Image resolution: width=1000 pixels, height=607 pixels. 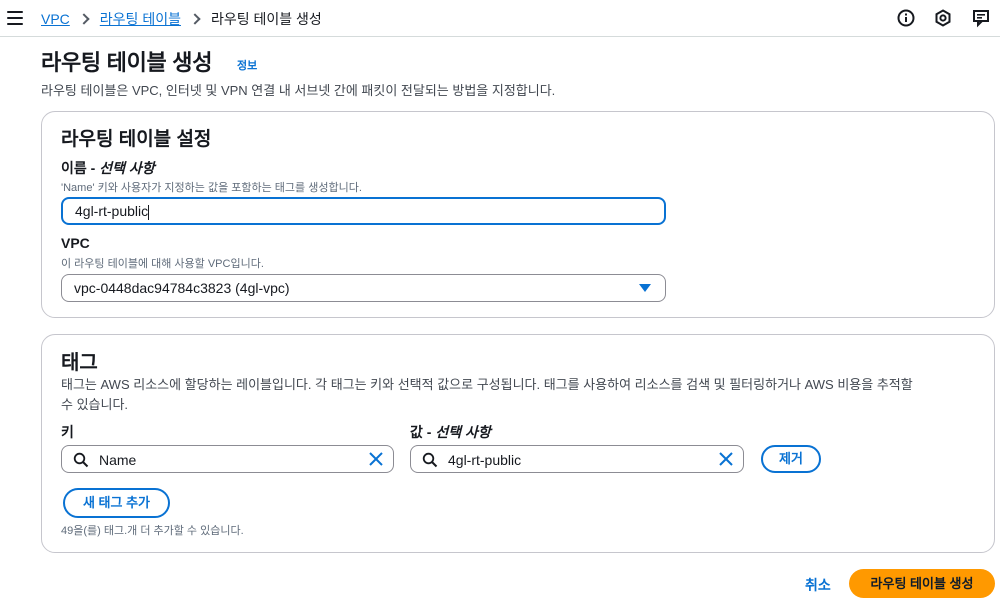 What do you see at coordinates (140, 19) in the screenshot?
I see `breadcrumb-route-tables: 라우팅 테이블` at bounding box center [140, 19].